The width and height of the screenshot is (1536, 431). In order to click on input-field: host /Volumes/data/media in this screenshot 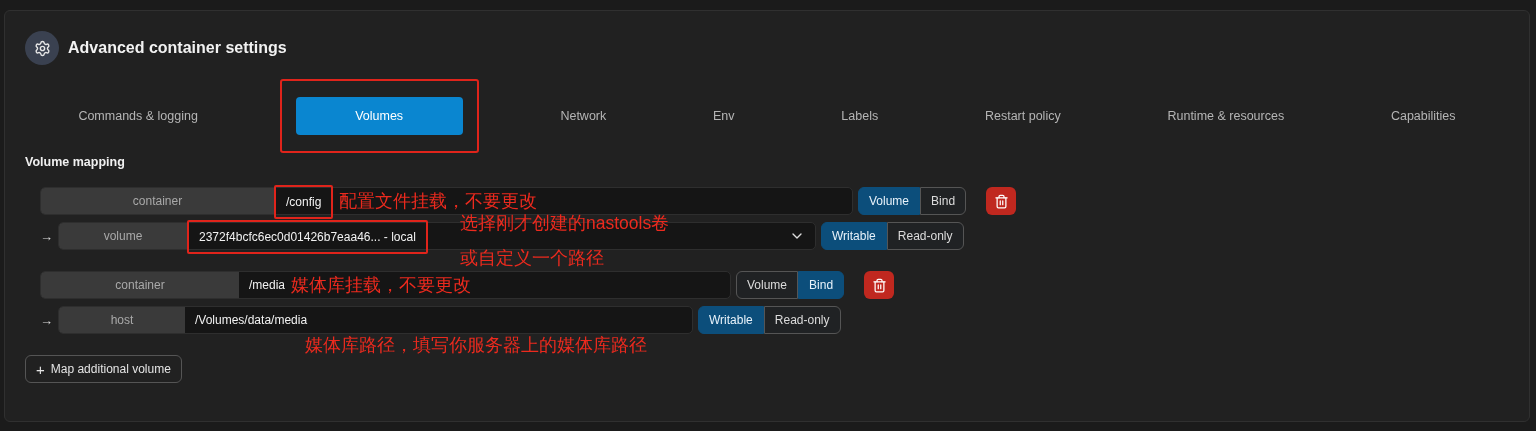, I will do `click(375, 320)`.